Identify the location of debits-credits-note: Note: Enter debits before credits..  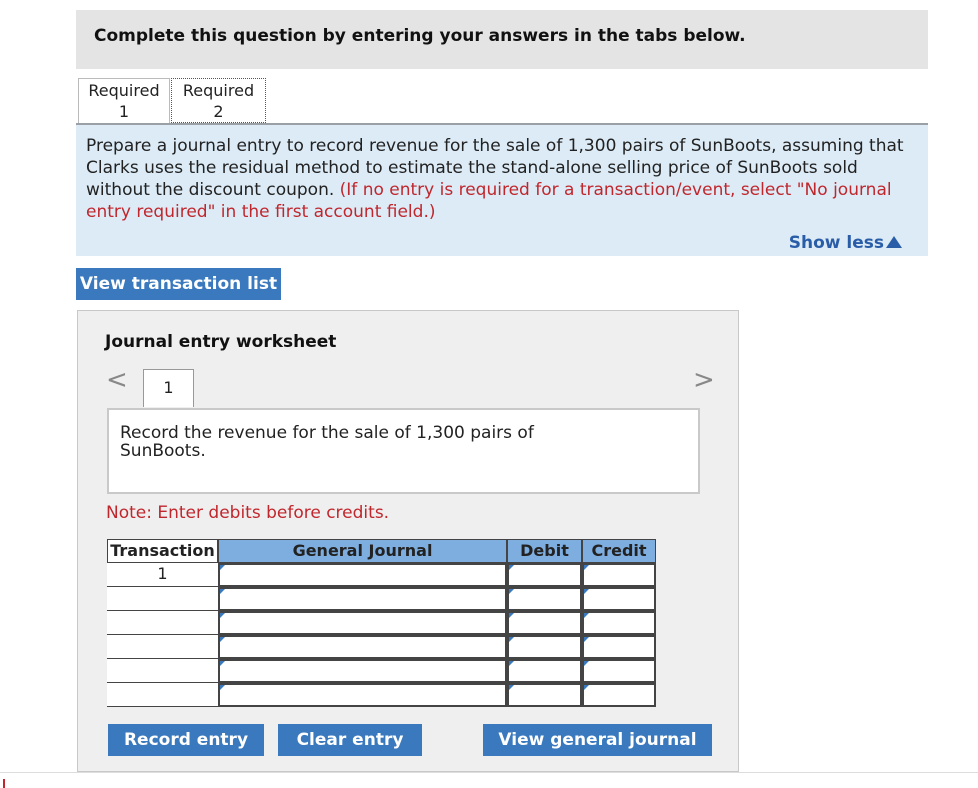
(248, 513).